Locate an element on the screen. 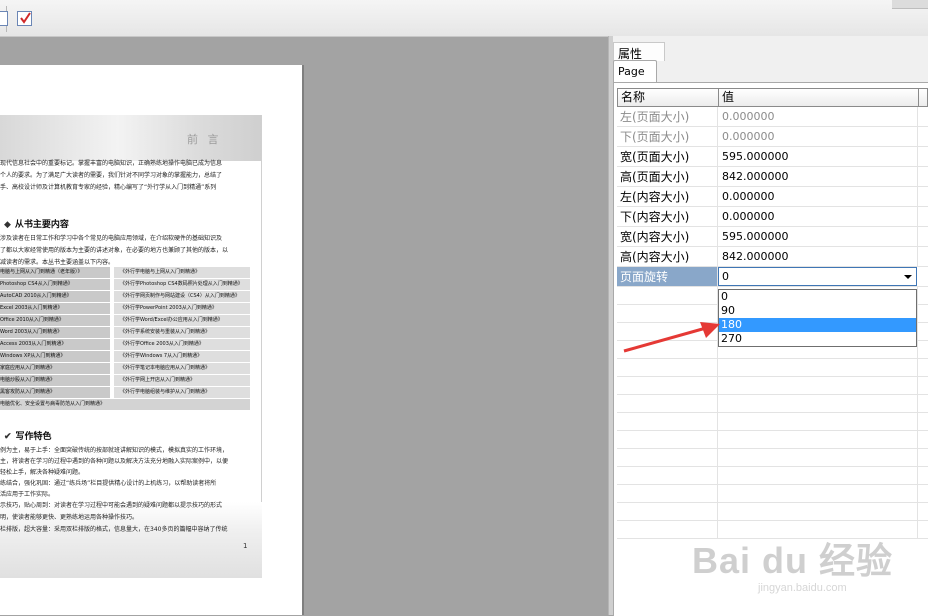 This screenshot has width=928, height=616. property-row: 宽(页面大小) 595.000000 is located at coordinates (772, 157).